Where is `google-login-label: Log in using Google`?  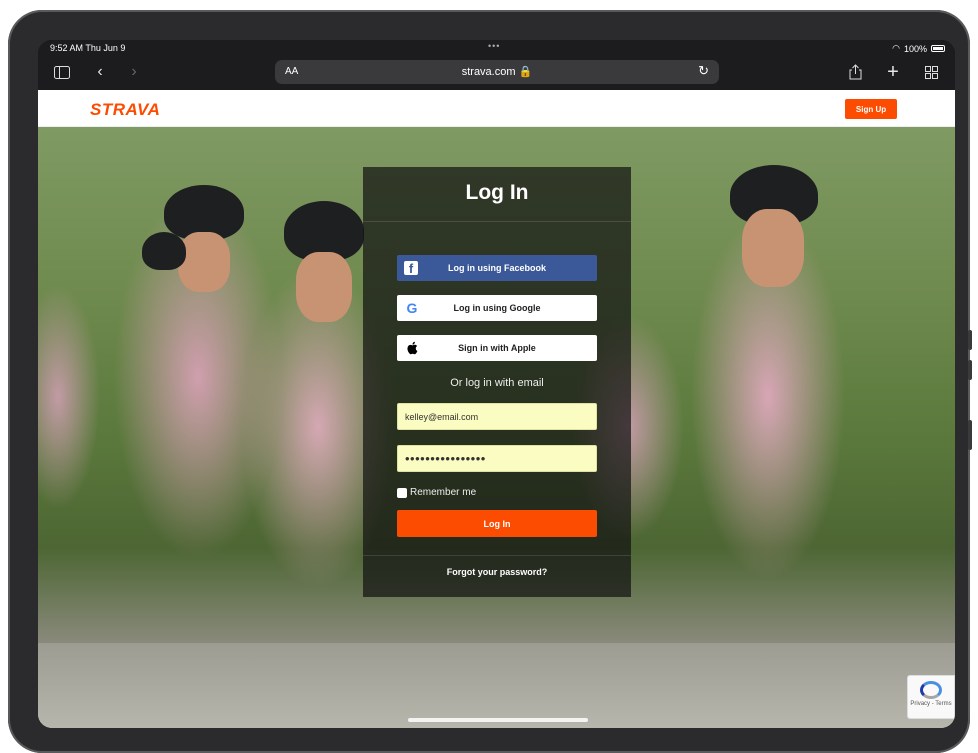
google-login-label: Log in using Google is located at coordinates (497, 308).